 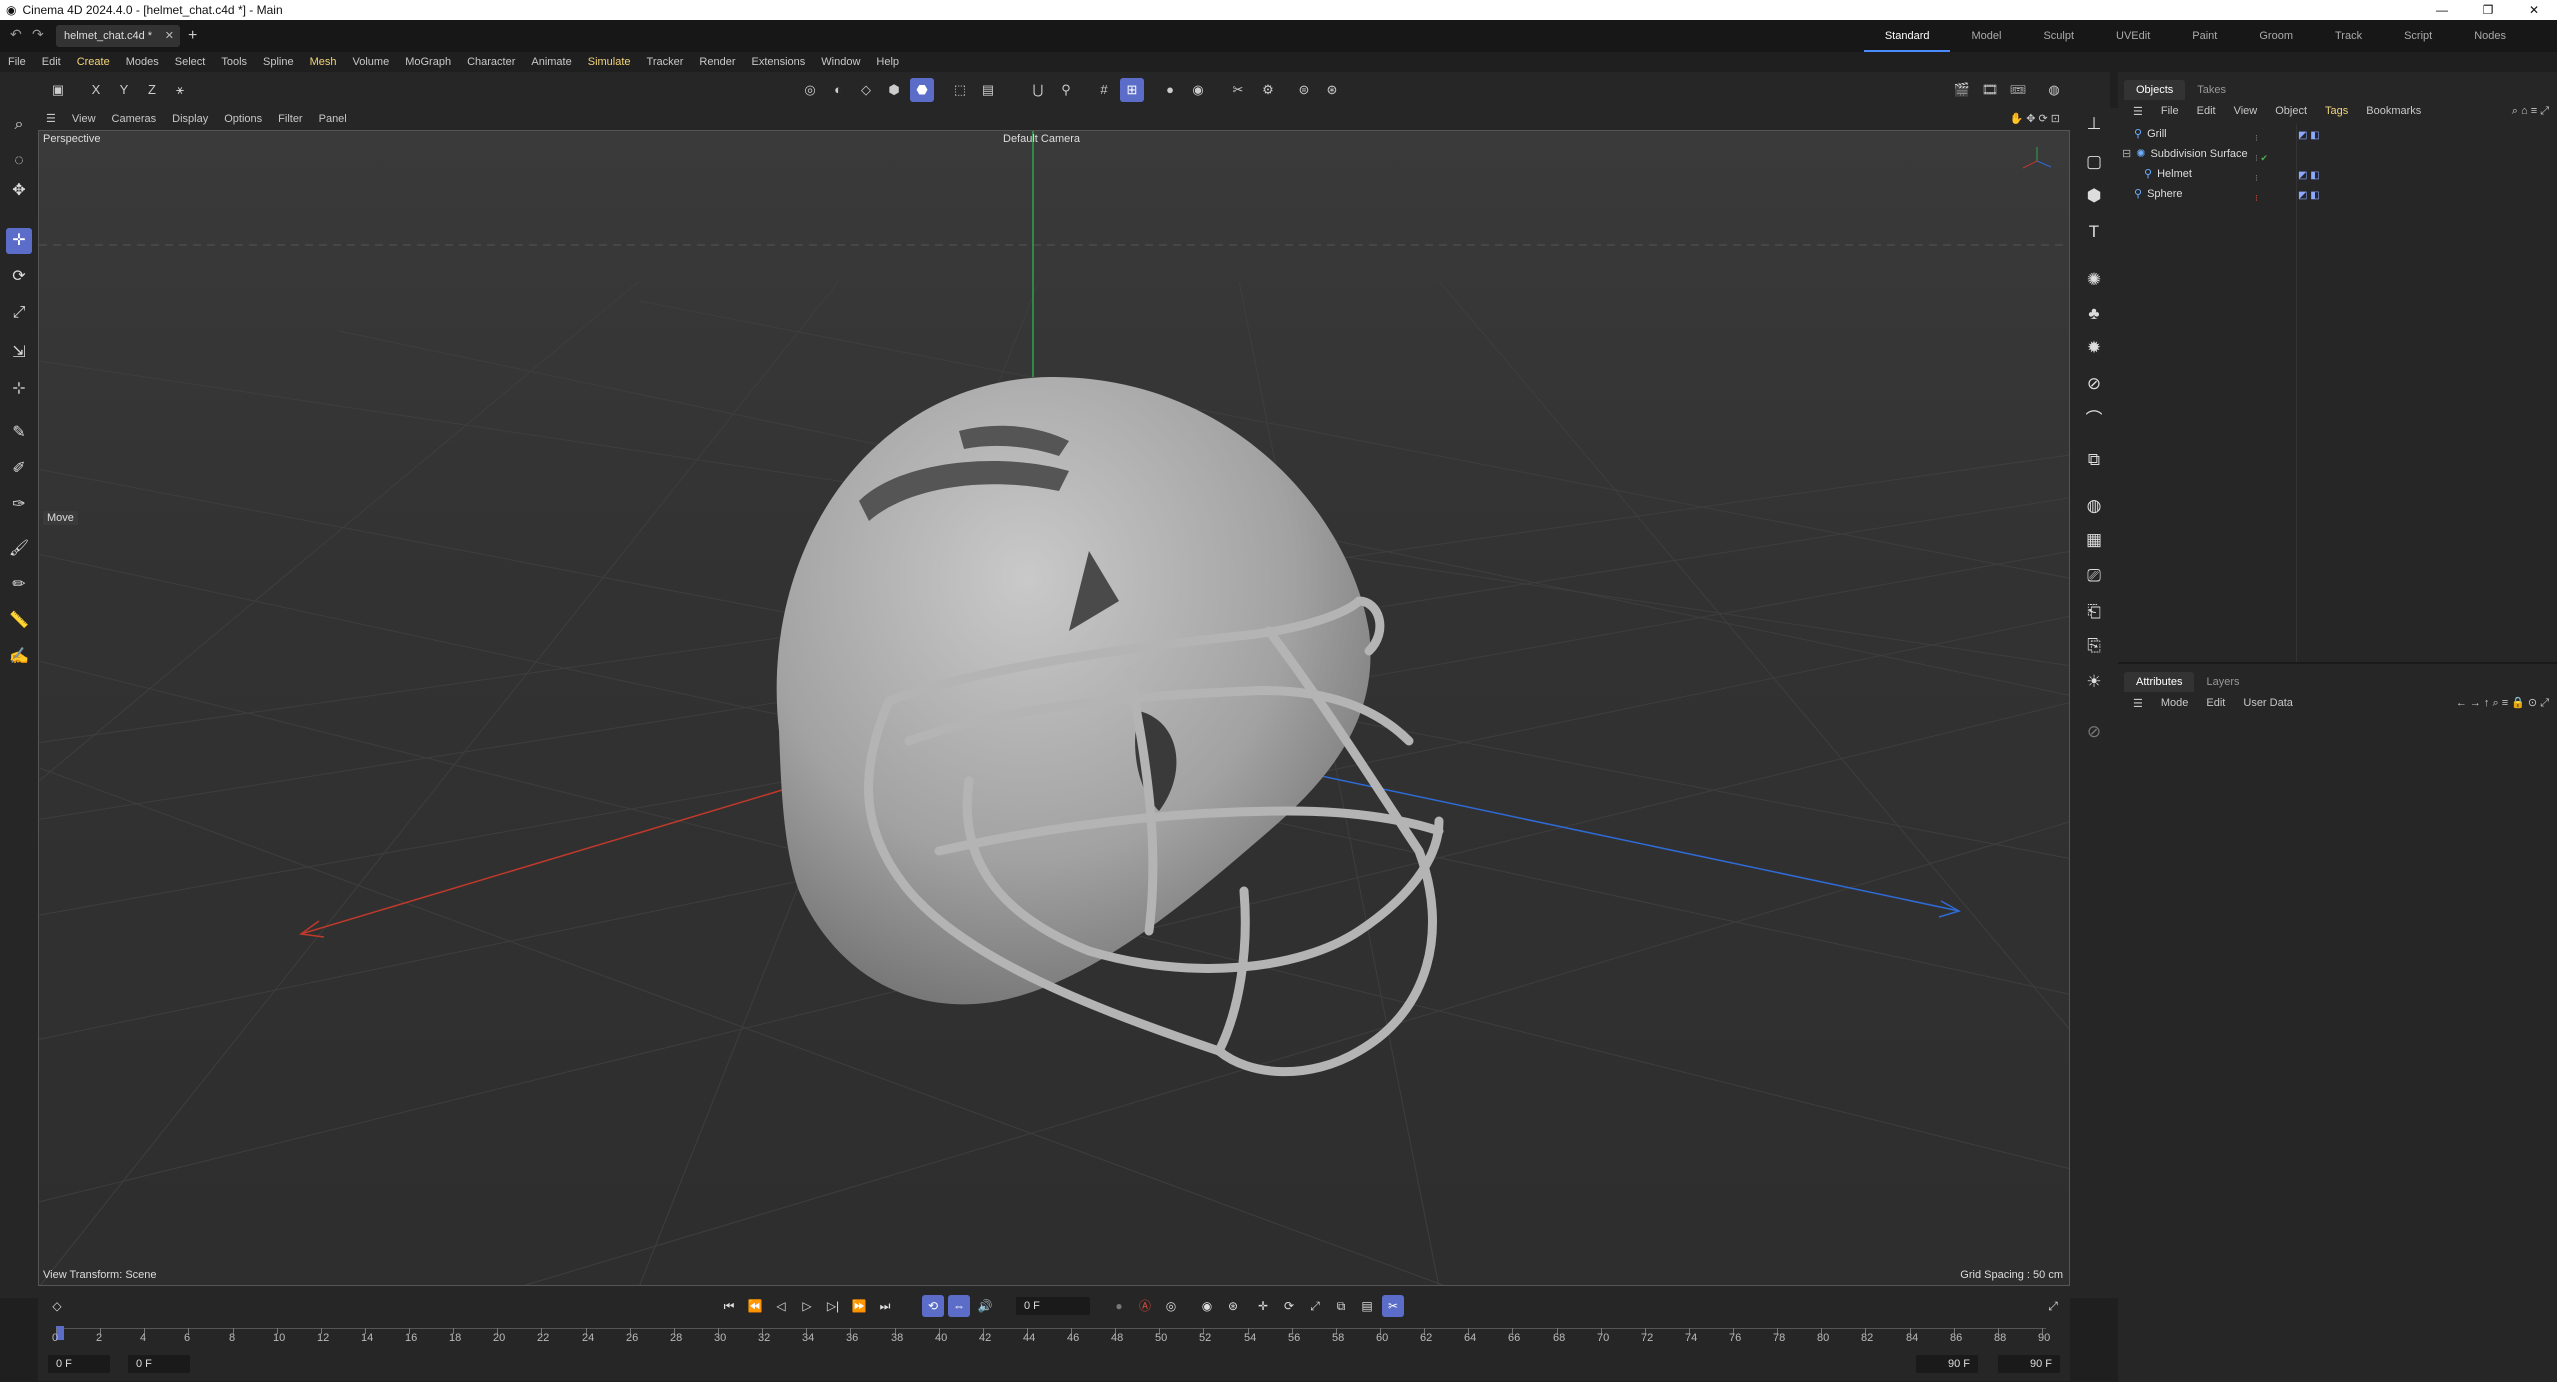 I want to click on menu-create: Create, so click(x=93, y=62).